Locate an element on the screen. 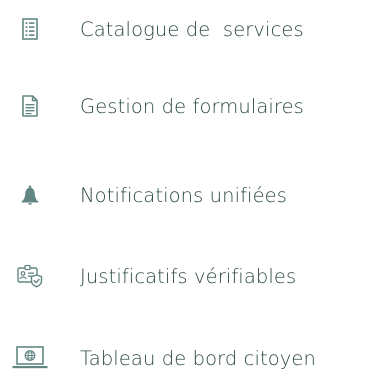  laptop-globe-icon is located at coordinates (30, 358).